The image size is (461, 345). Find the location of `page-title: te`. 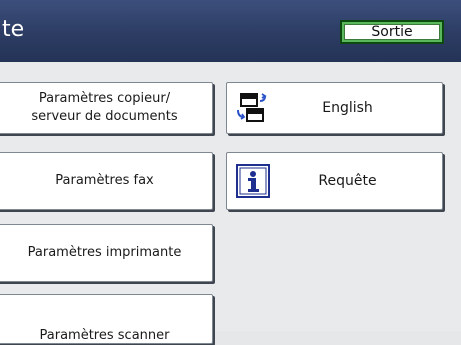

page-title: te is located at coordinates (13, 29).